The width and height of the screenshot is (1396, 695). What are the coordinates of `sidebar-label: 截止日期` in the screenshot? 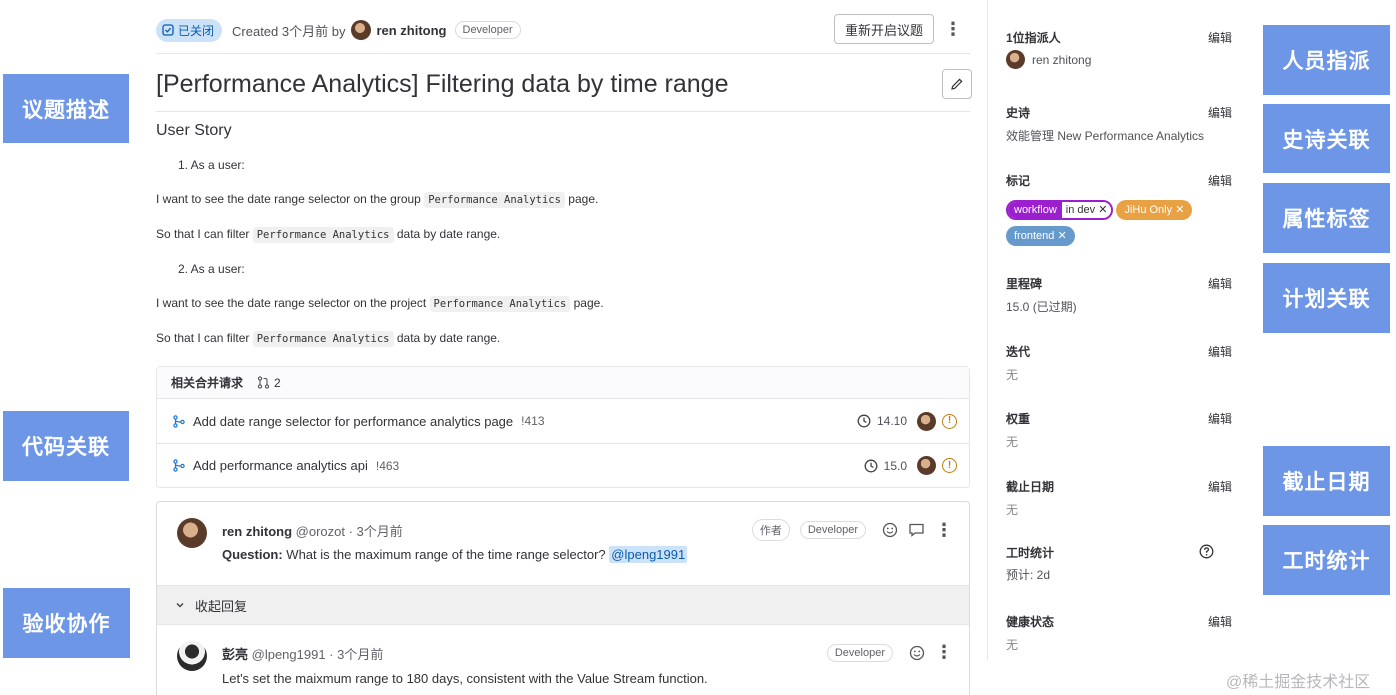 It's located at (1030, 487).